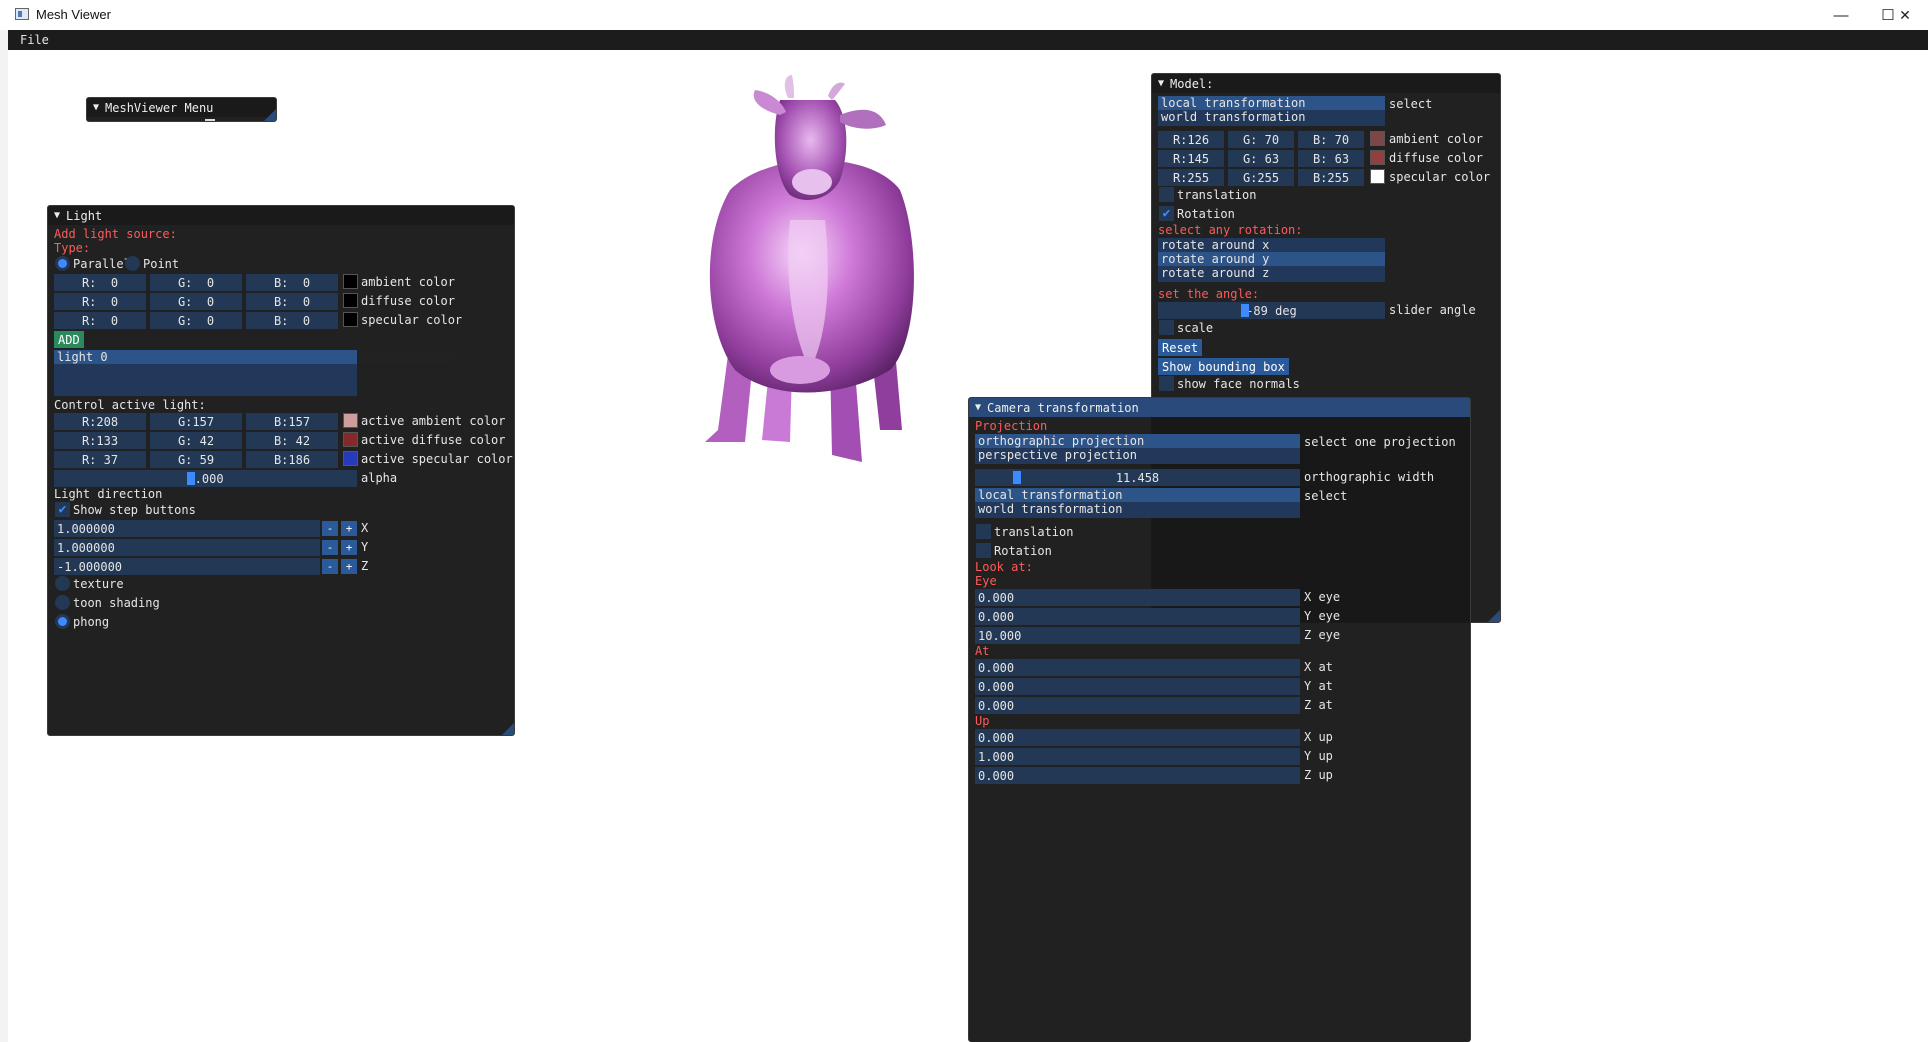 This screenshot has width=1928, height=1042. I want to click on model-specular-b: B:255, so click(1331, 177).